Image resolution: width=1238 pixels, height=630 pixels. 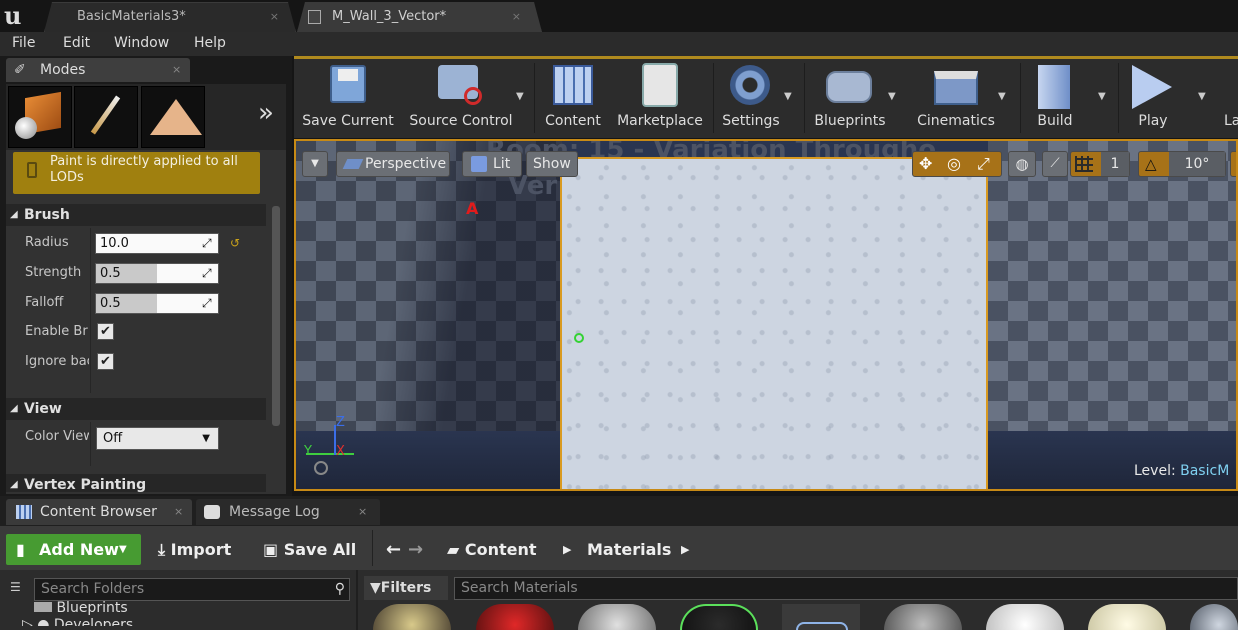 I want to click on import-button: ⤓ Import, so click(x=194, y=549).